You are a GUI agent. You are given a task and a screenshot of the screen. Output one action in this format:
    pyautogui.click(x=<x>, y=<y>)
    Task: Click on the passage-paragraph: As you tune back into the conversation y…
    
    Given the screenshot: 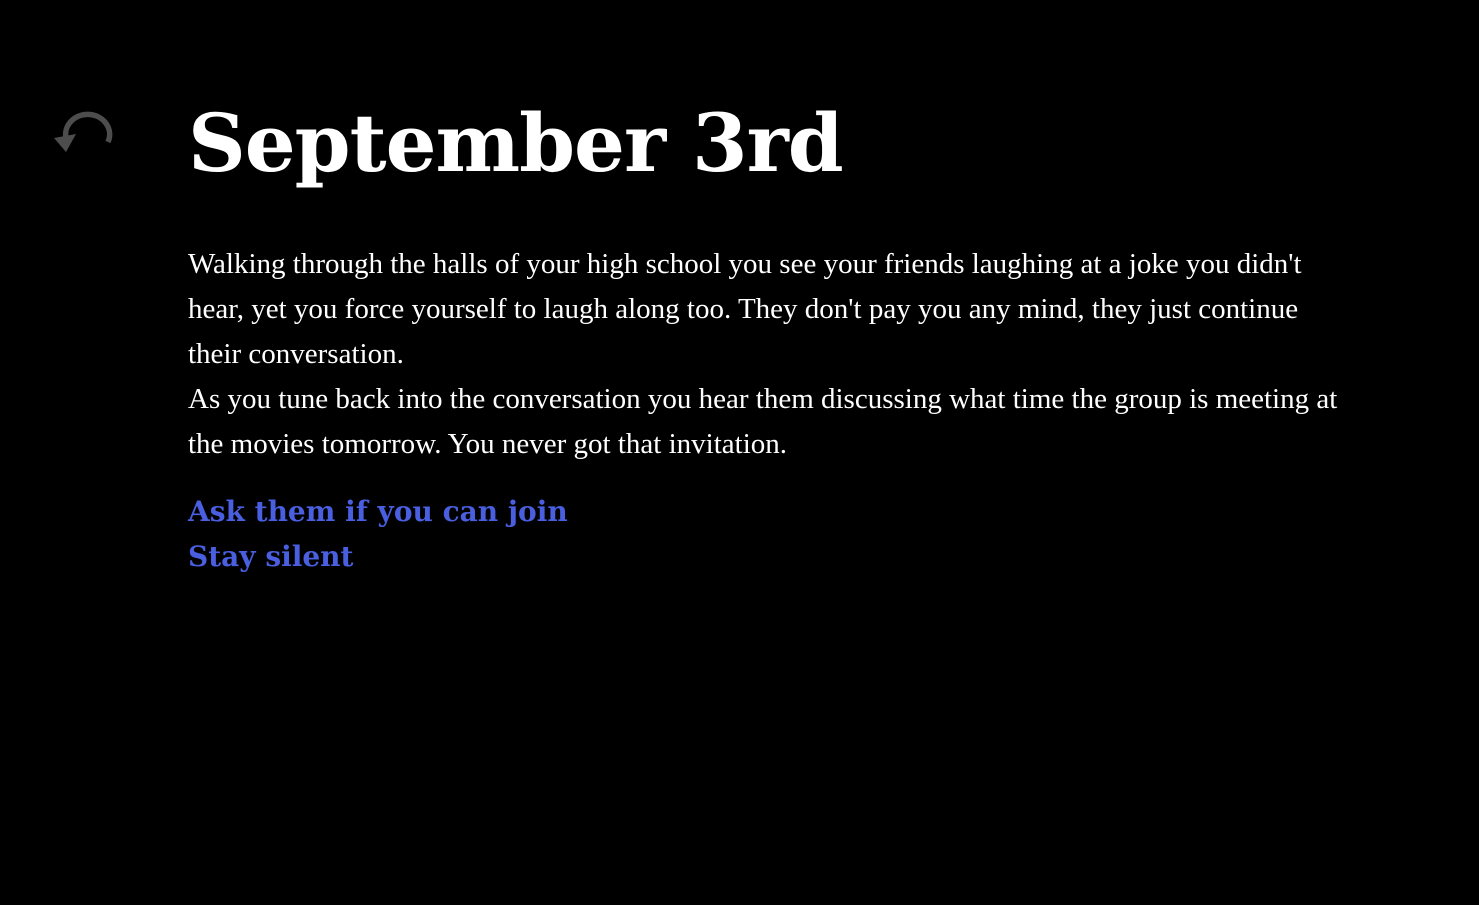 What is the action you would take?
    pyautogui.click(x=763, y=421)
    